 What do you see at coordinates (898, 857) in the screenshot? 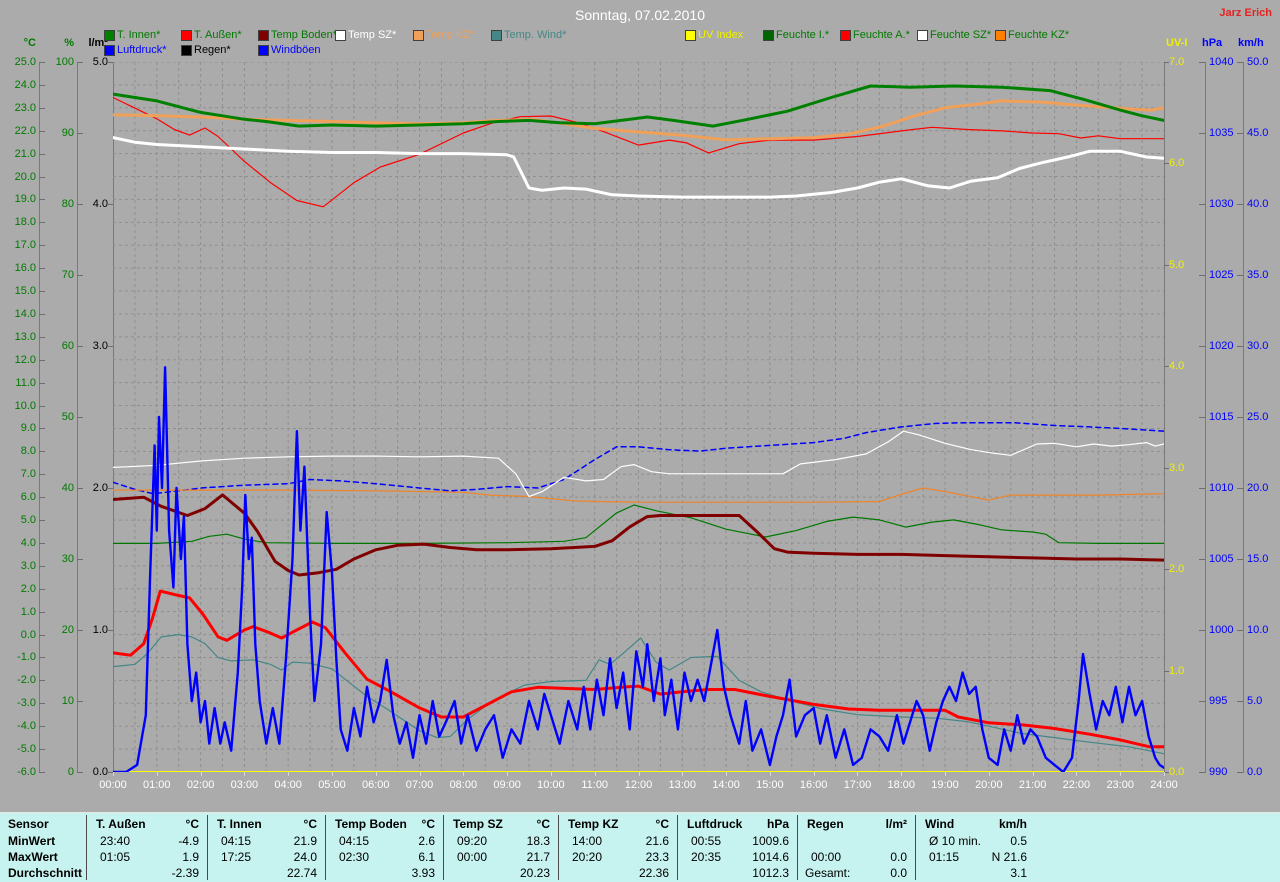
I see `table-cell: 0.0` at bounding box center [898, 857].